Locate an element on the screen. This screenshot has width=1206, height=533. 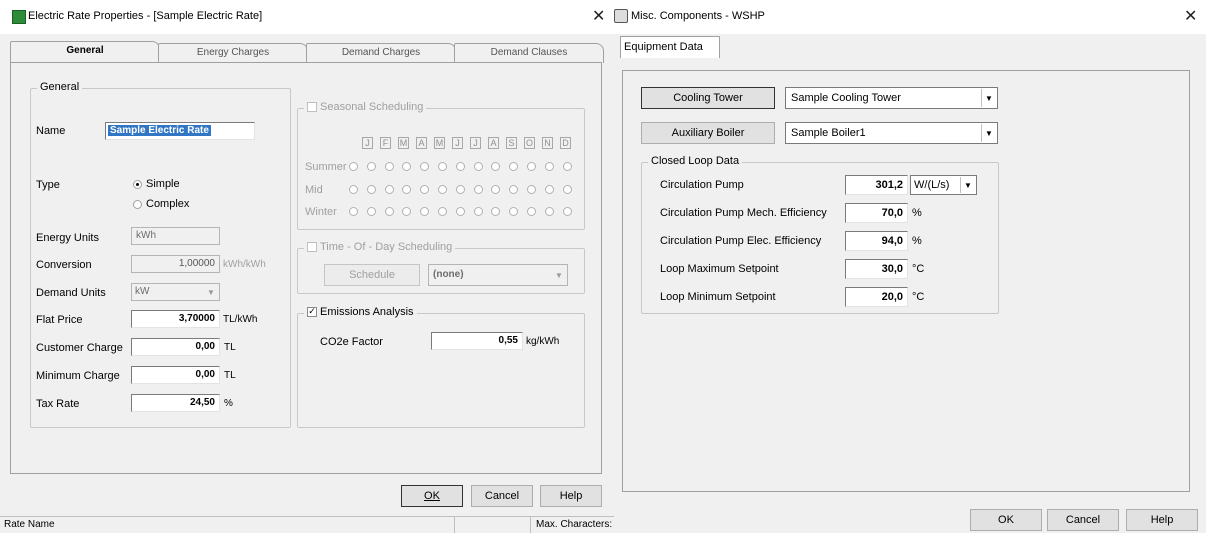
circulation-pump-input: 301,2 is located at coordinates (876, 185).